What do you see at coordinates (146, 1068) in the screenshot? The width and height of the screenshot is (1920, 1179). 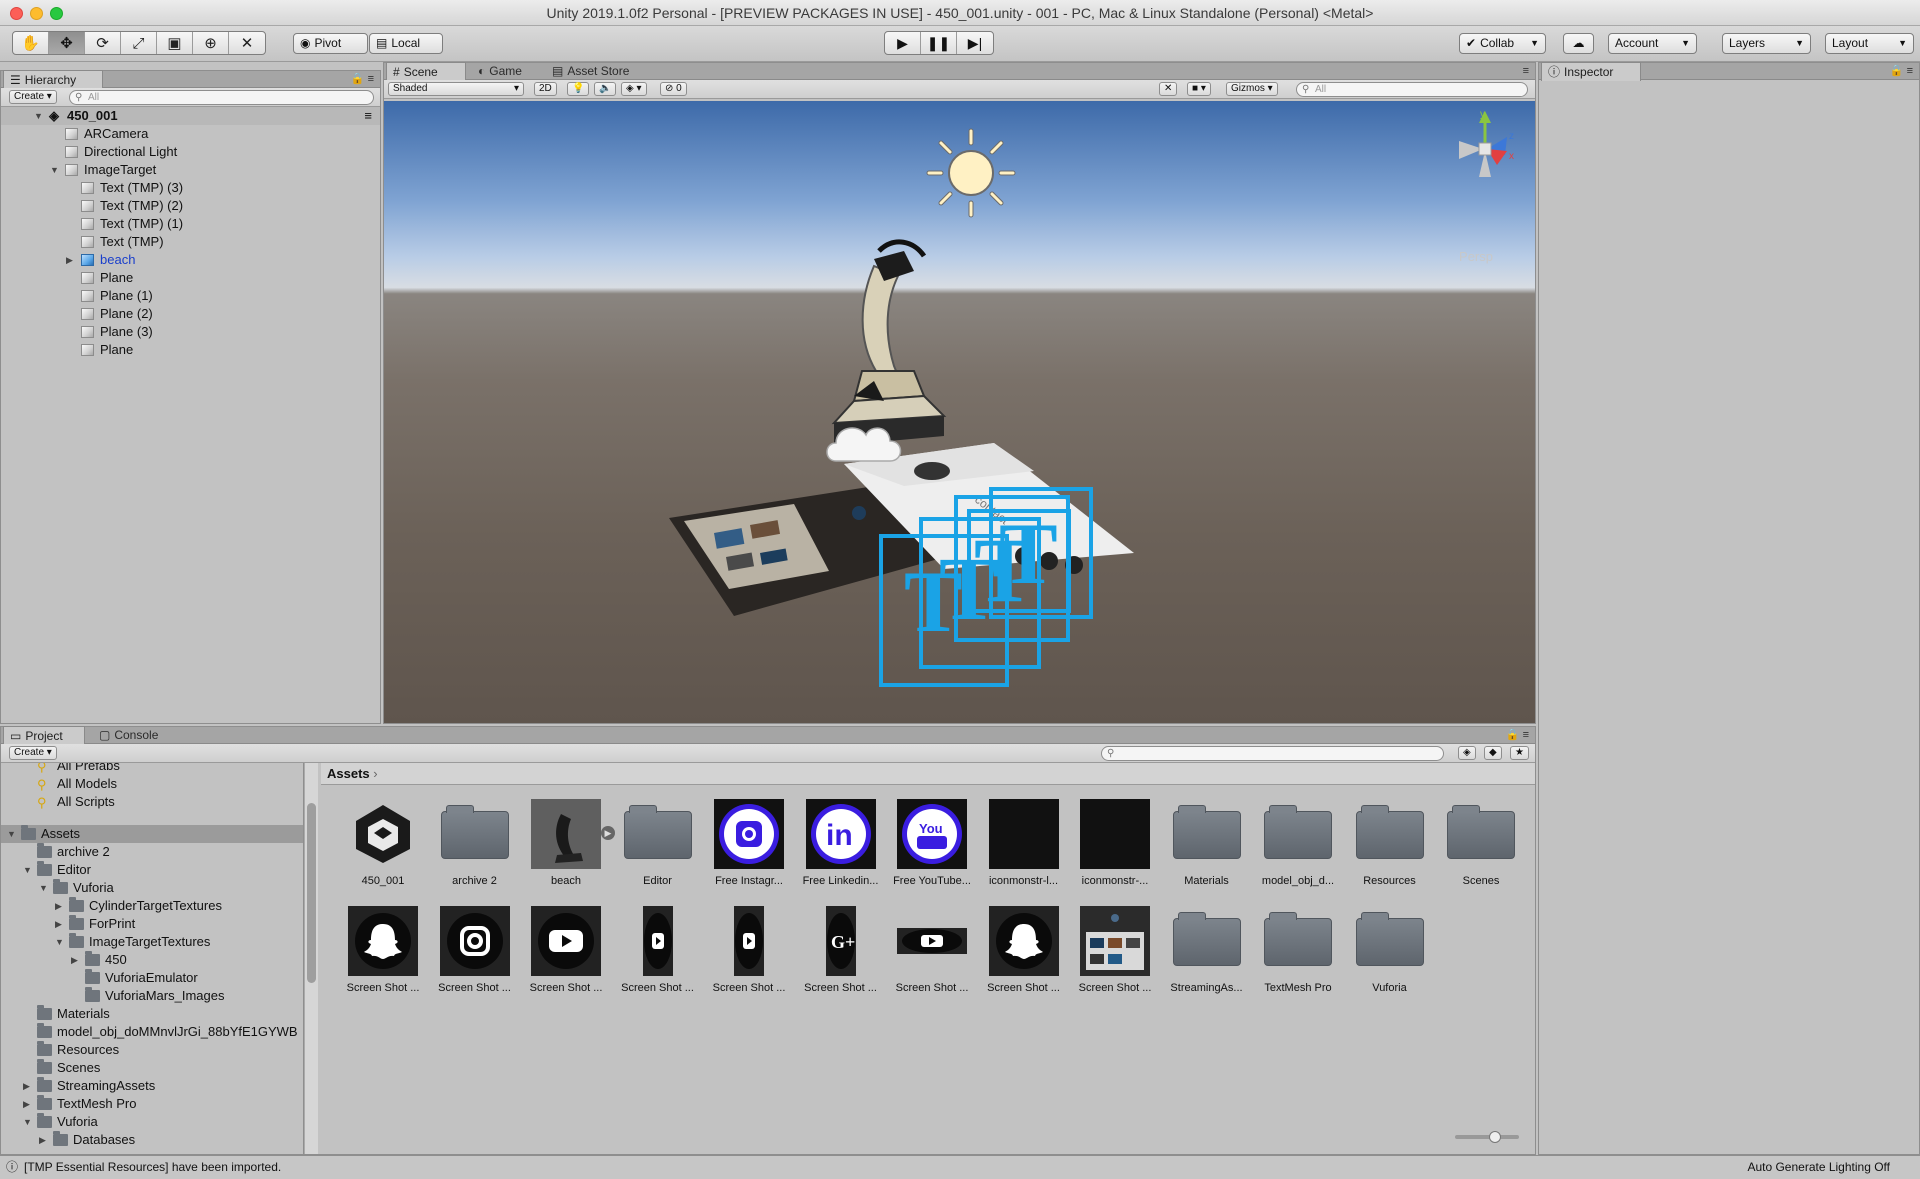 I see `tree-item: Scenes` at bounding box center [146, 1068].